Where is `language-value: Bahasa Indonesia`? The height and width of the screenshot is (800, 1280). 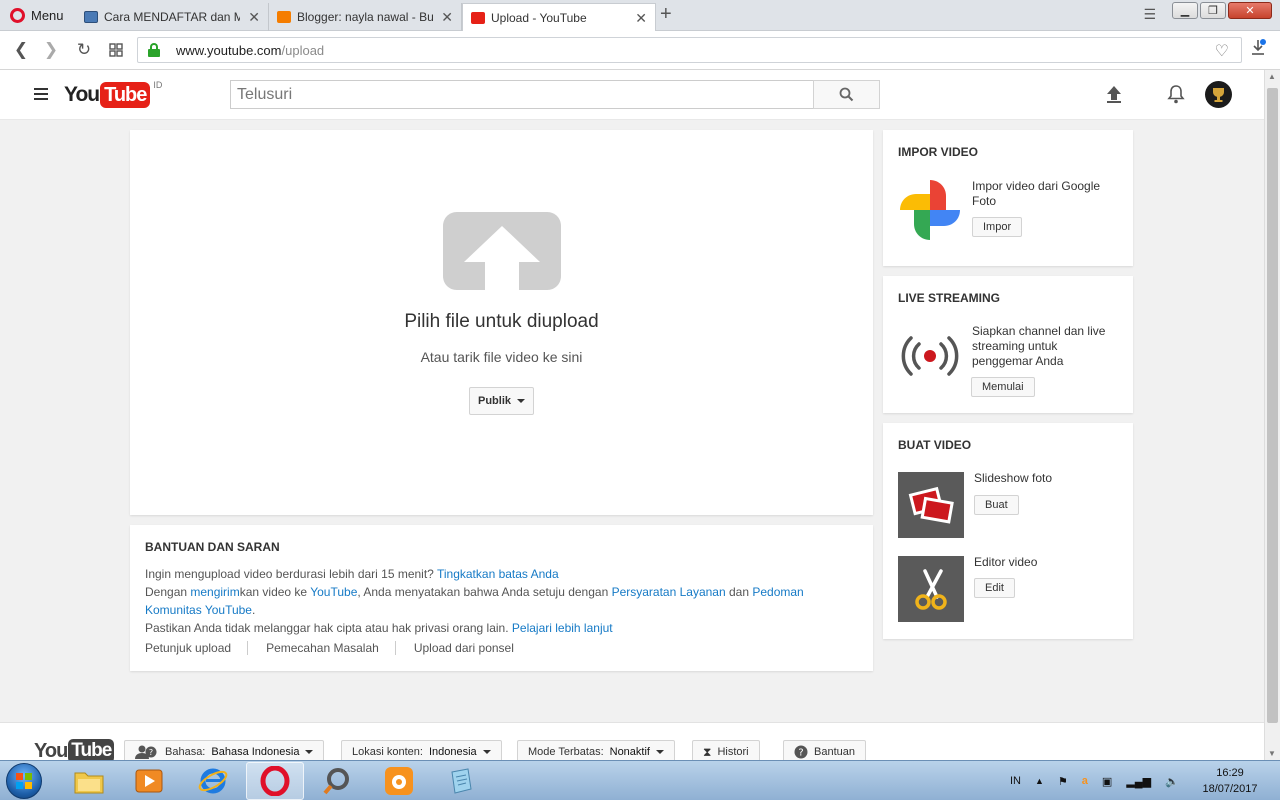
language-value: Bahasa Indonesia is located at coordinates (255, 752).